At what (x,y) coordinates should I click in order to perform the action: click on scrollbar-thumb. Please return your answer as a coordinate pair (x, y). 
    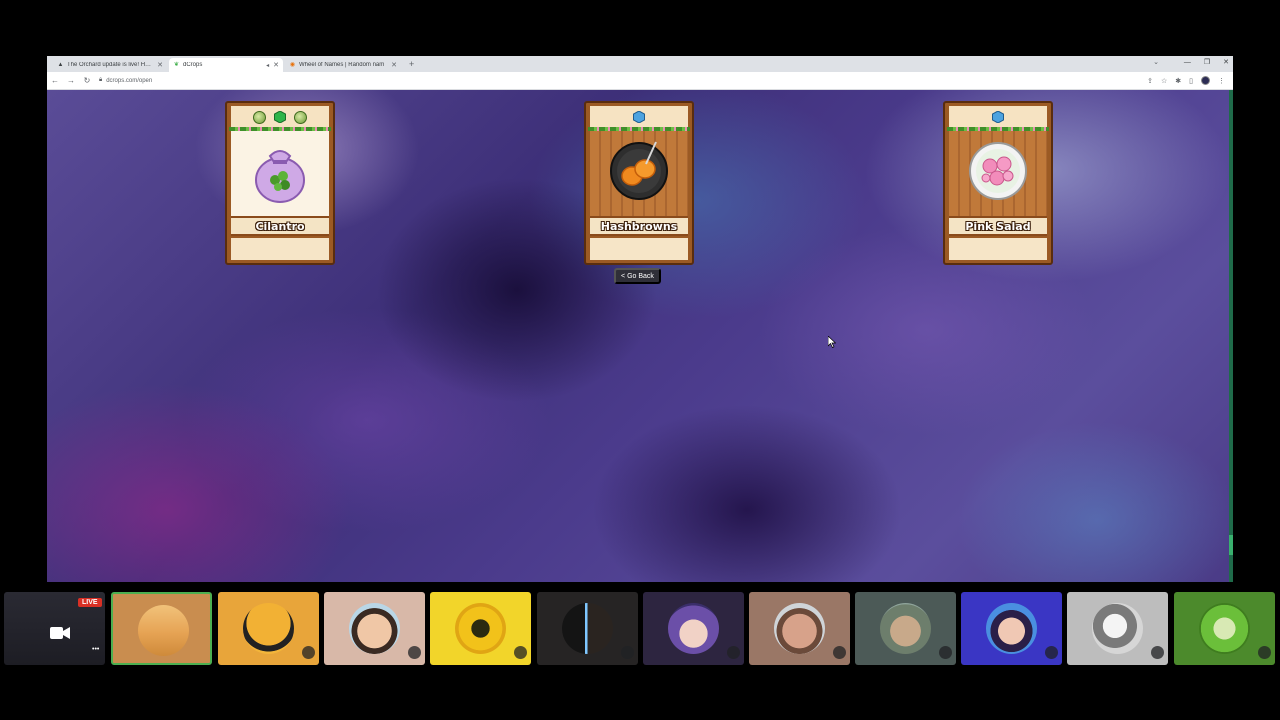
    Looking at the image, I should click on (1231, 545).